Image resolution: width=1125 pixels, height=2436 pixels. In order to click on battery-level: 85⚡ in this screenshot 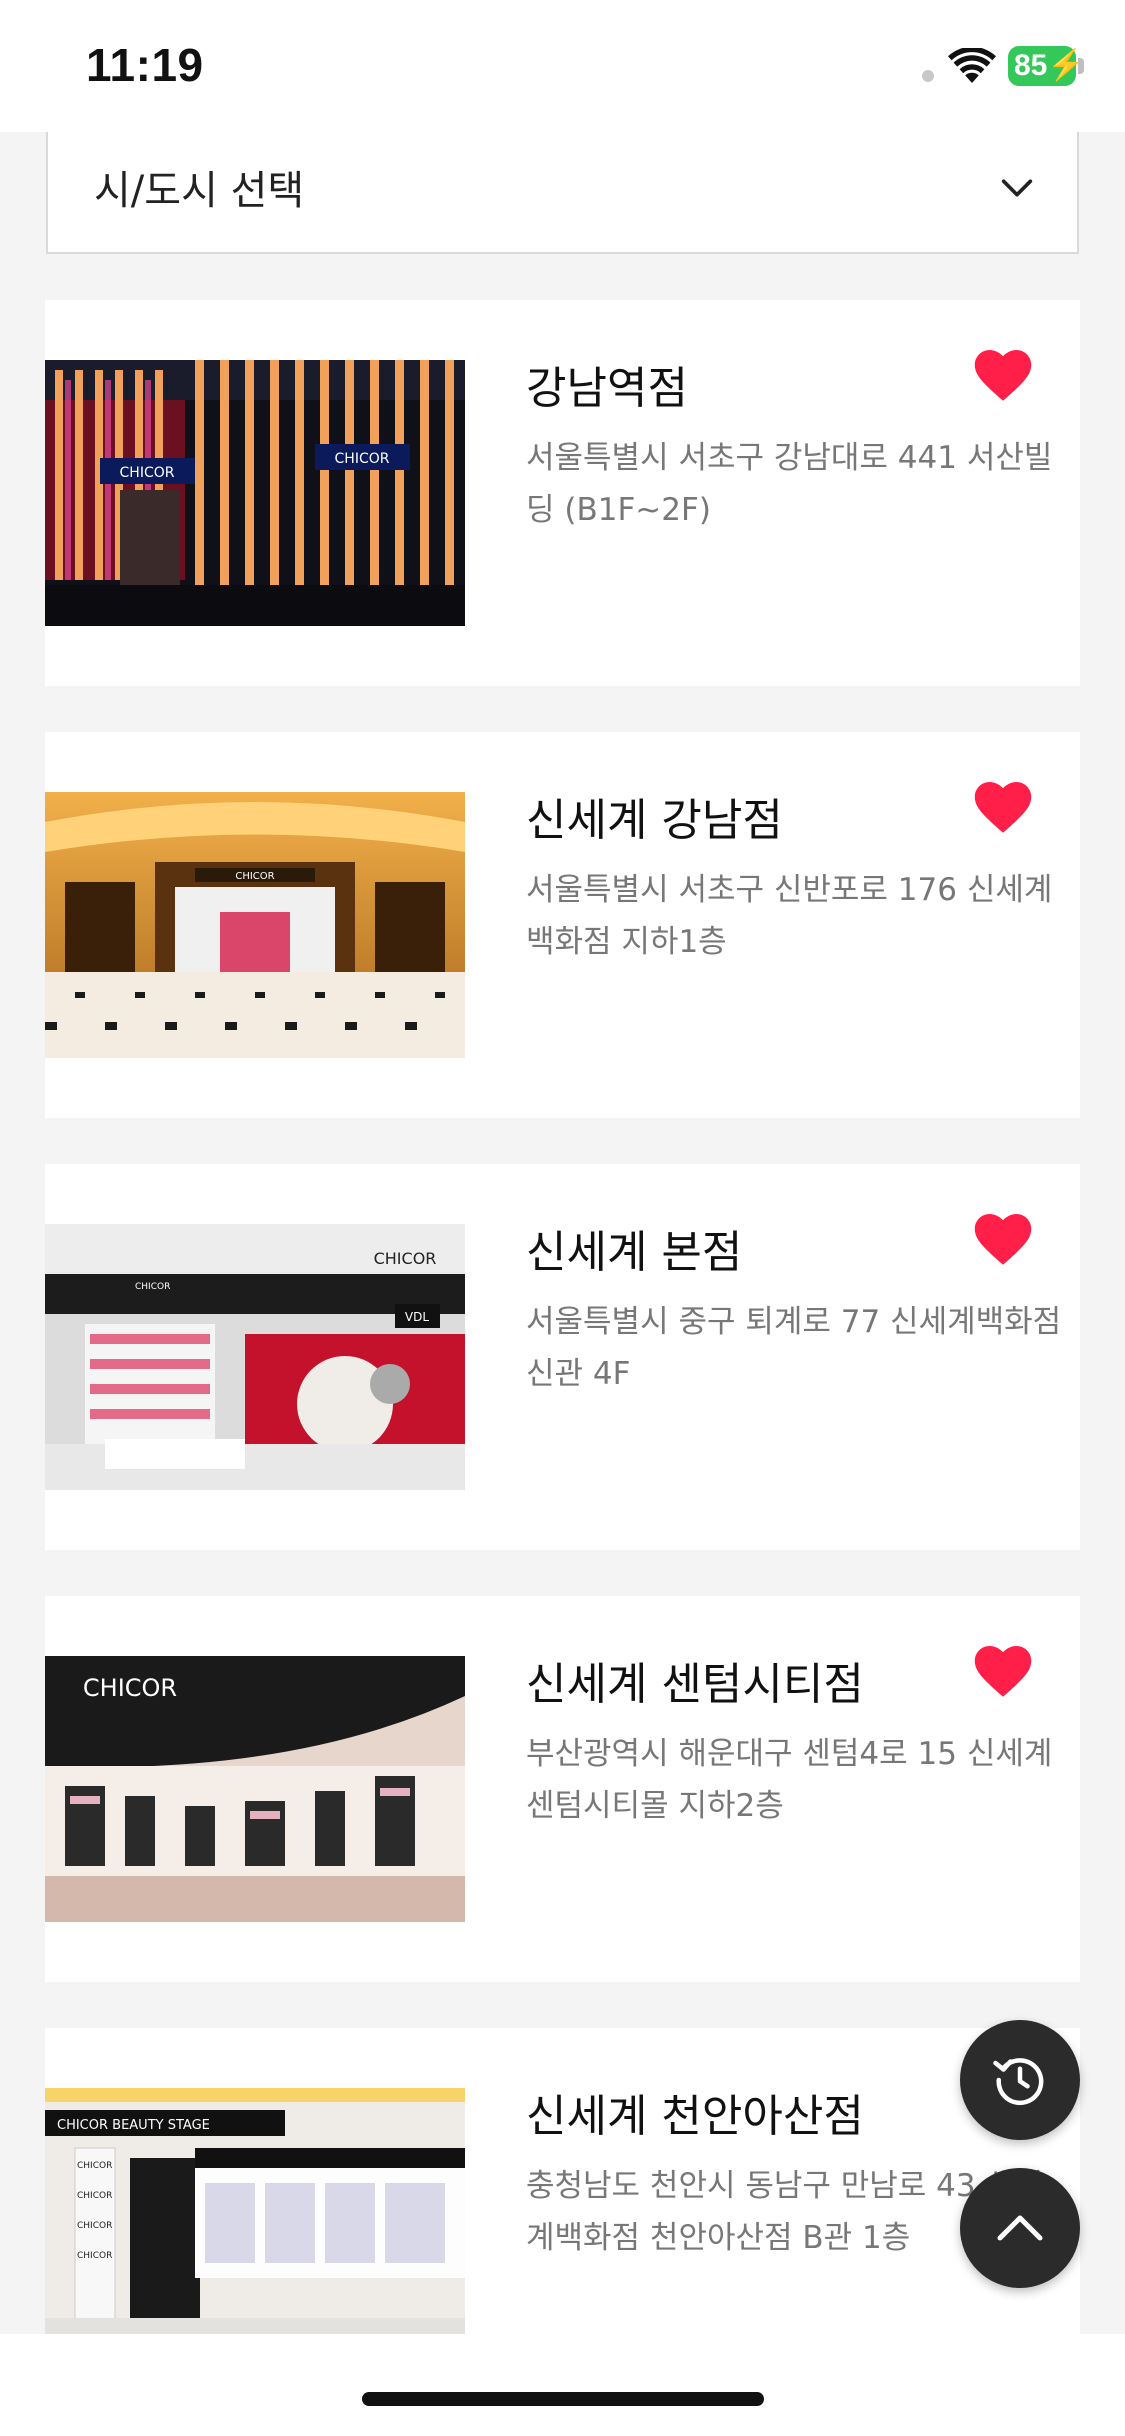, I will do `click(1046, 66)`.